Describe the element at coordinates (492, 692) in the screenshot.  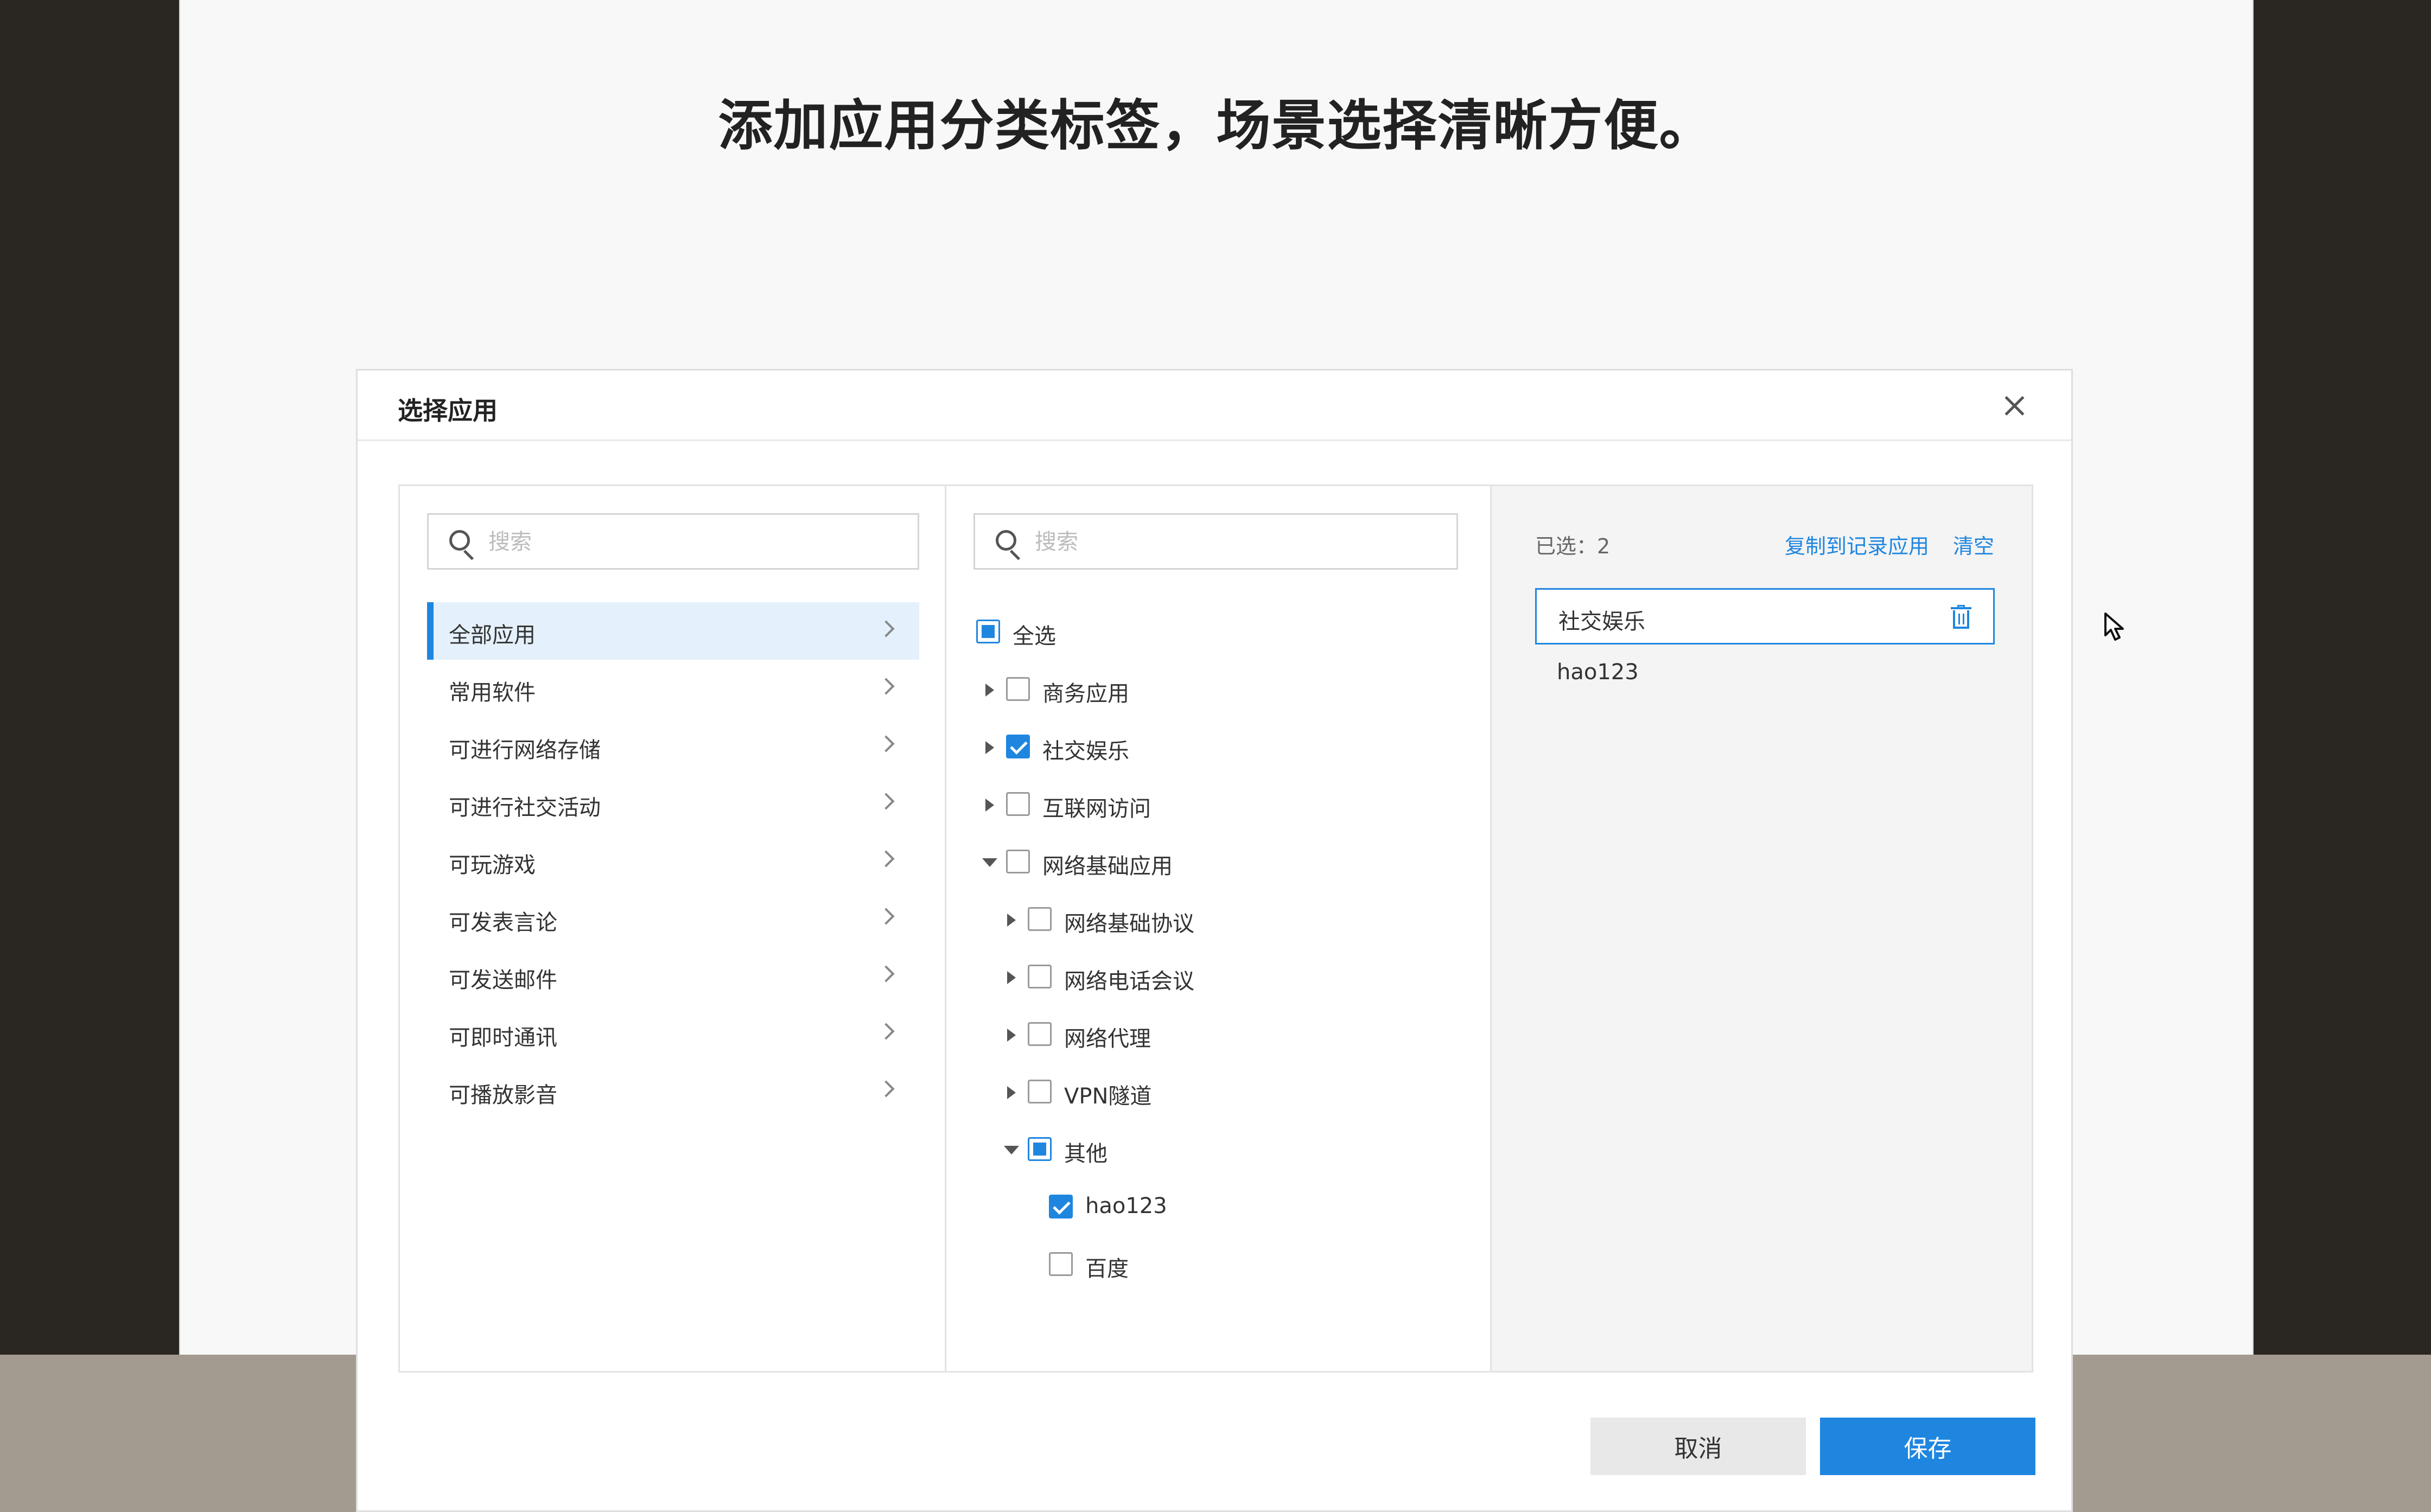
I see `category-label: 常用软件` at that location.